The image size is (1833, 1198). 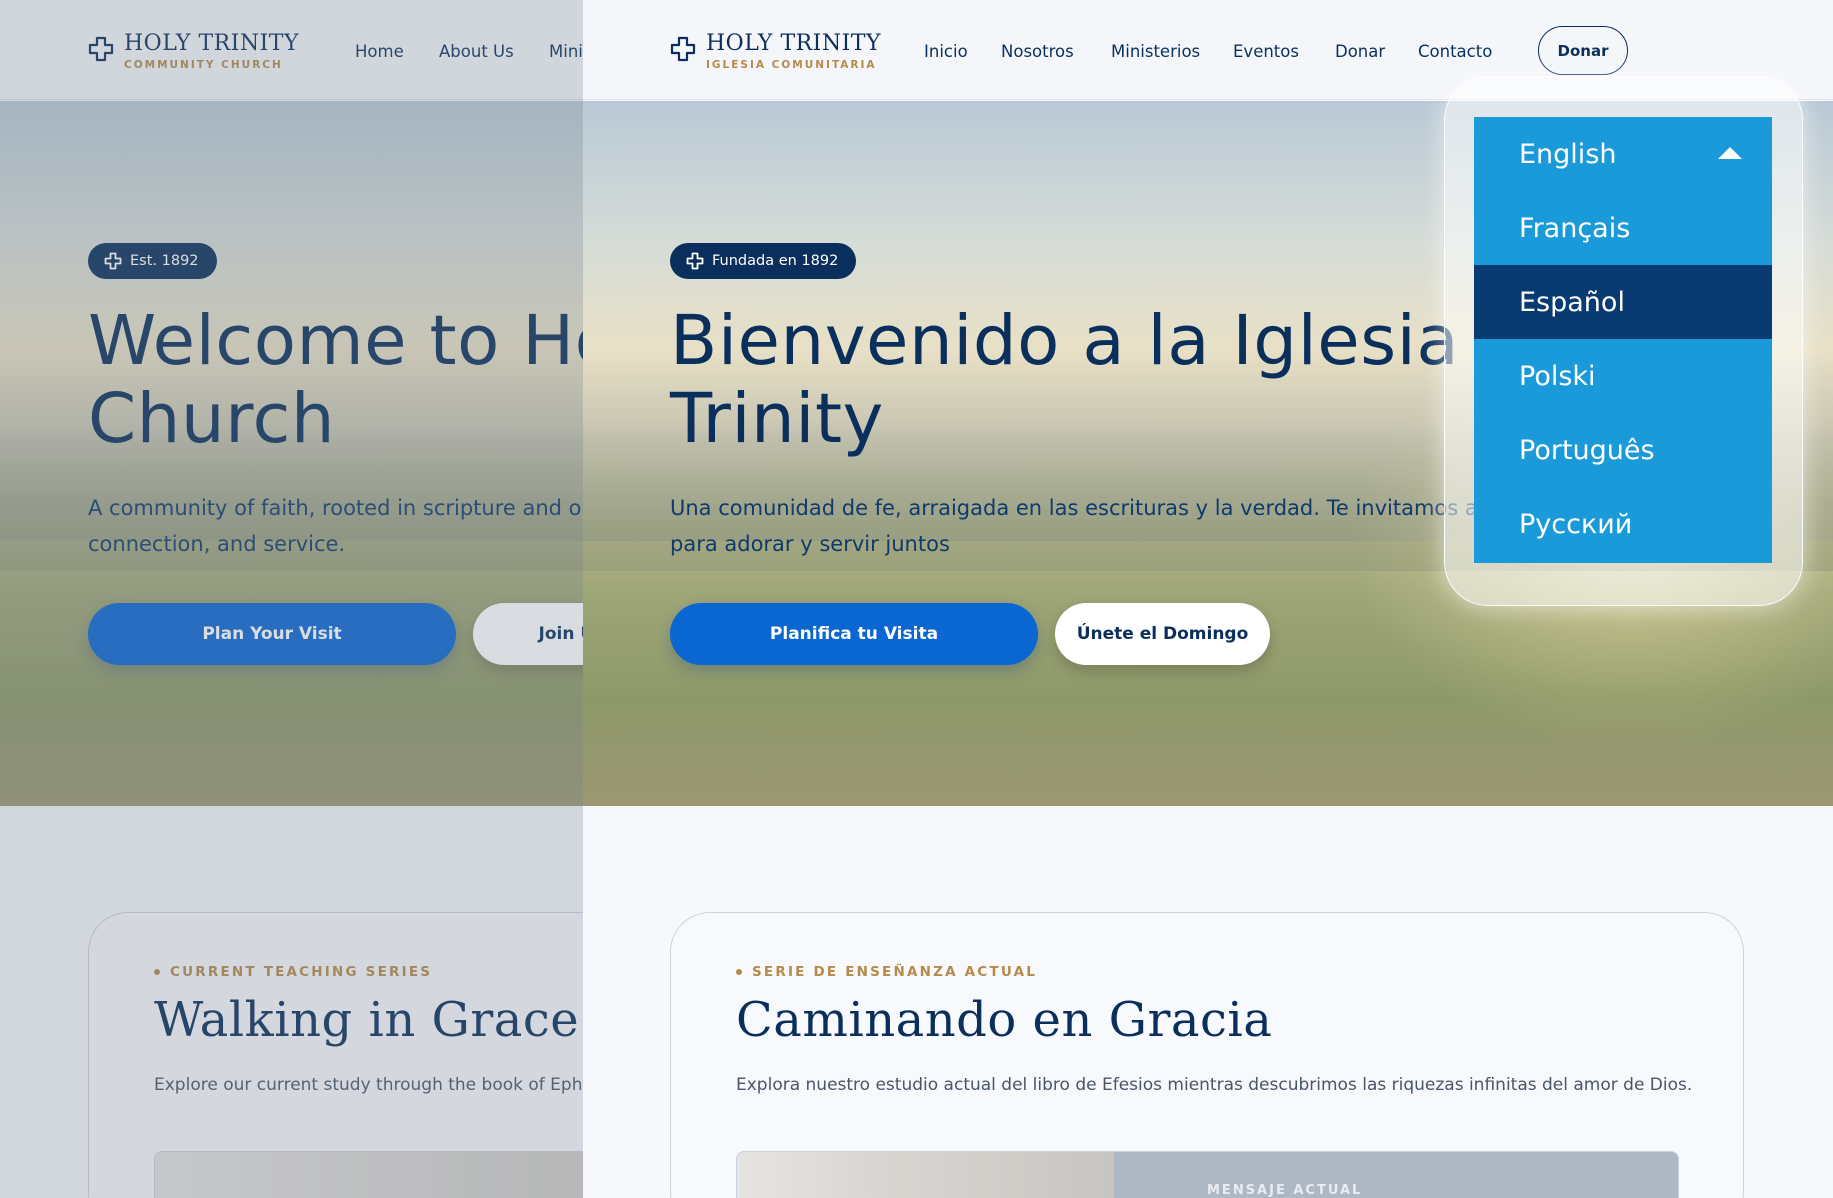 I want to click on nav-about-us: About Us, so click(x=476, y=51).